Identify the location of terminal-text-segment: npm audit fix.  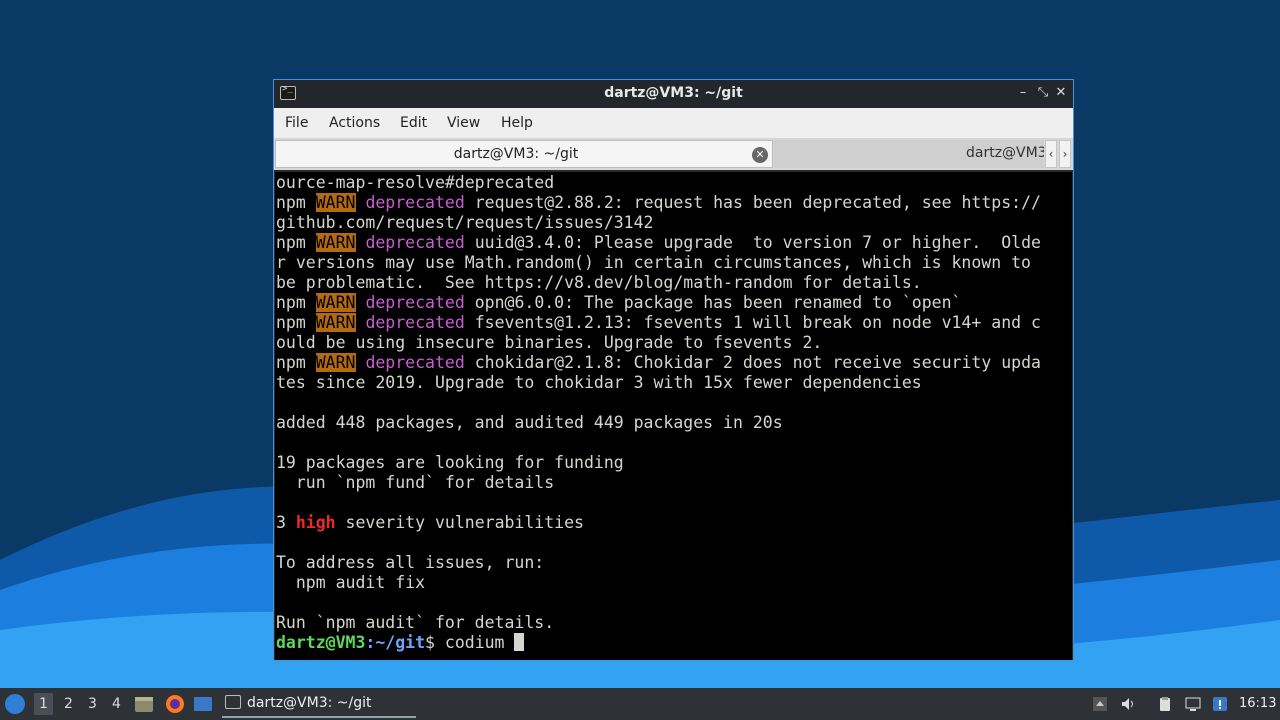
(351, 582).